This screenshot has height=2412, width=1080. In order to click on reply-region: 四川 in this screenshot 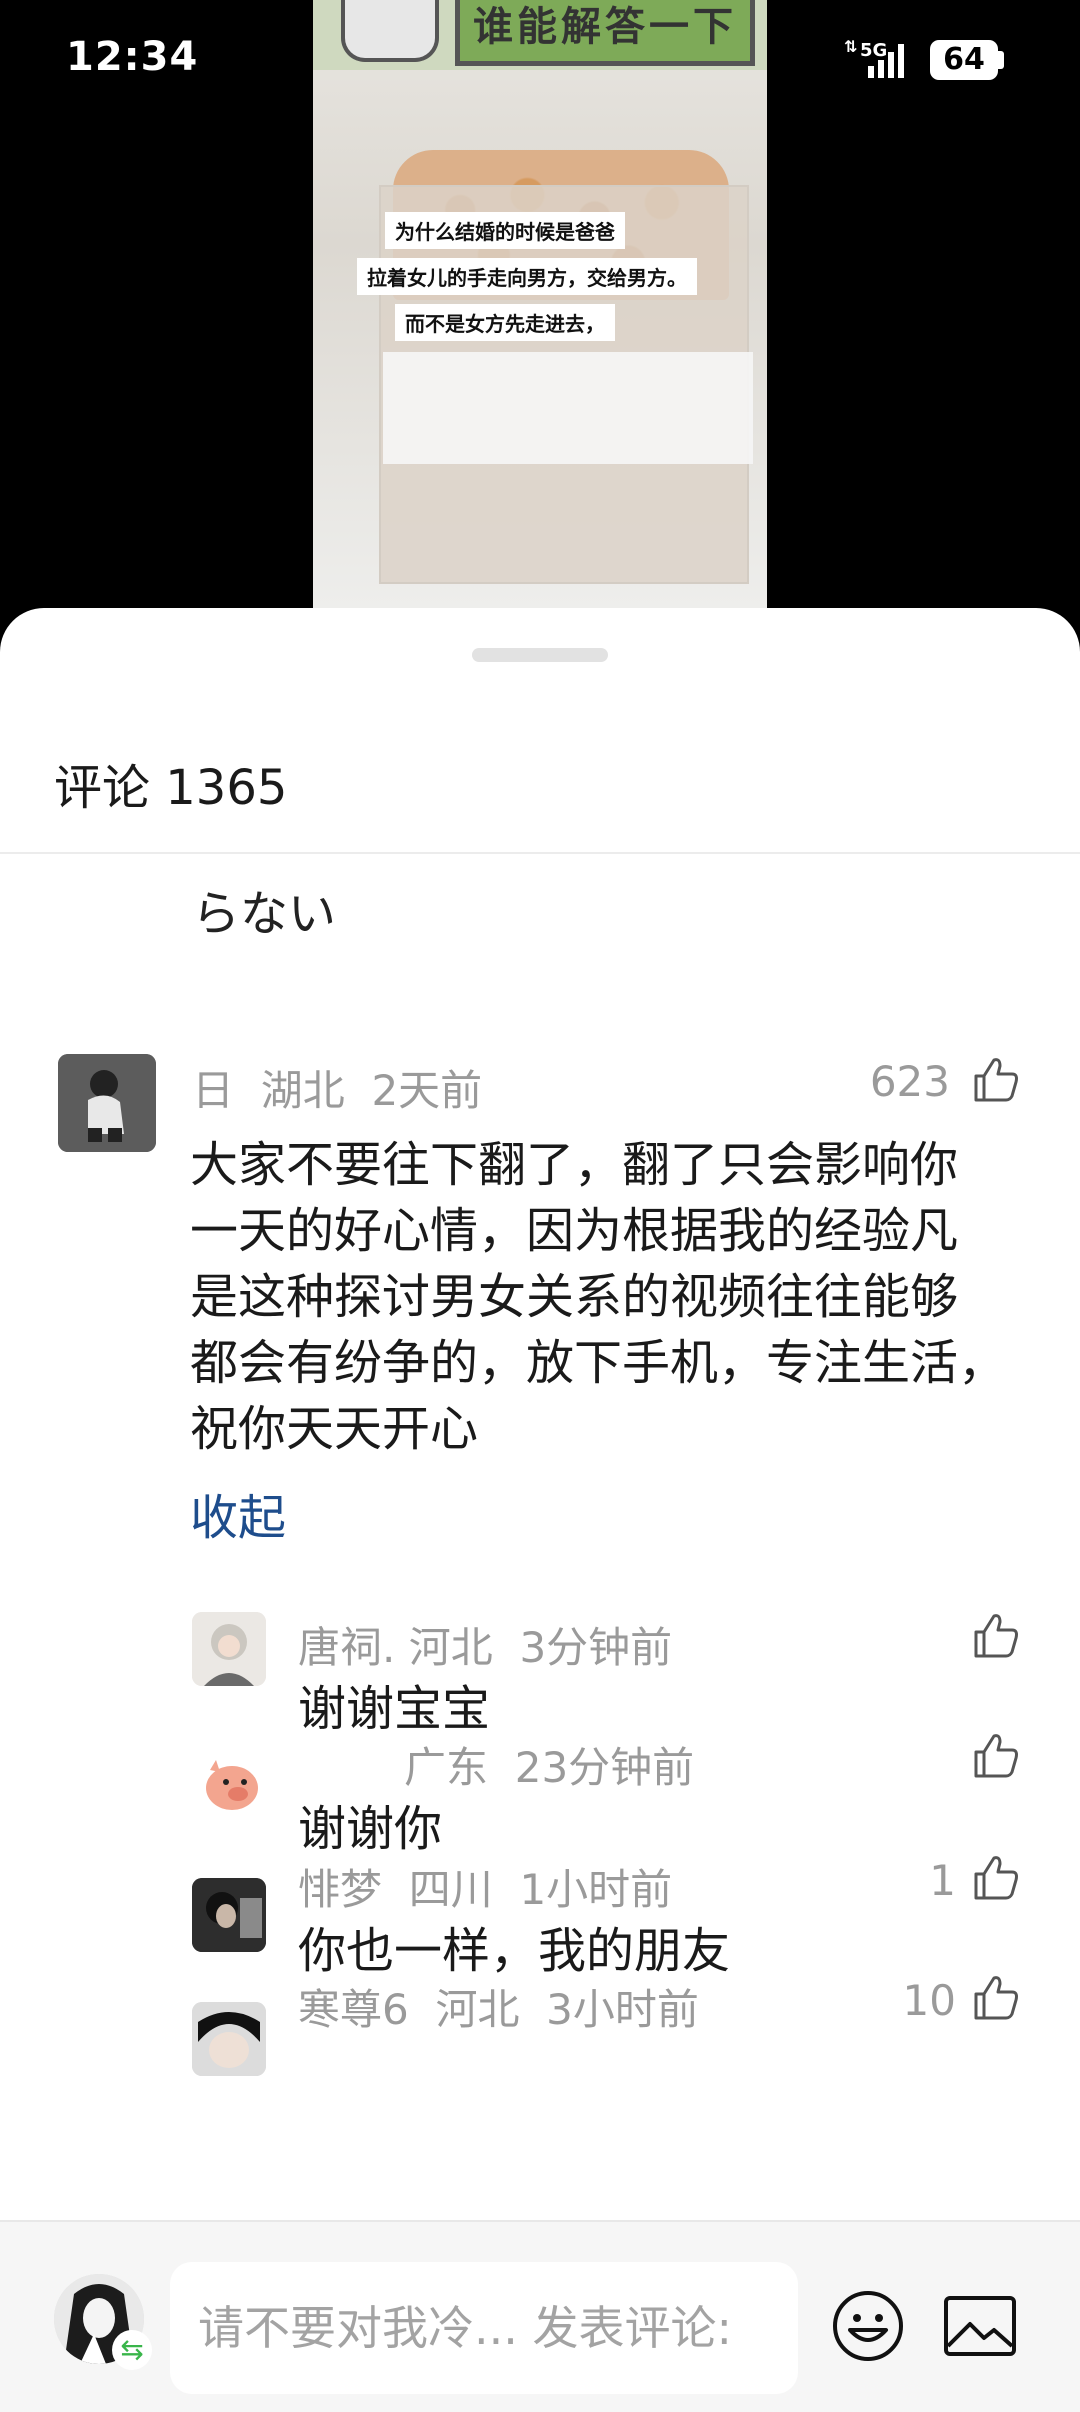, I will do `click(450, 1889)`.